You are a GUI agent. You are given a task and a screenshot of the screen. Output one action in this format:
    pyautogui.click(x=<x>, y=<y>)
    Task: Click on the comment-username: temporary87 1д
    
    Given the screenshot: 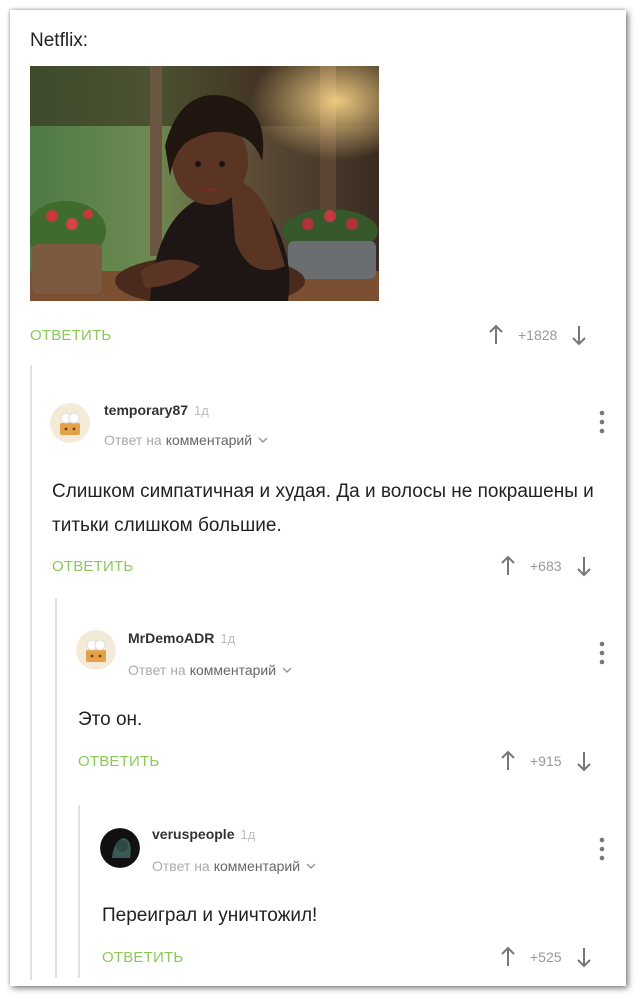 What is the action you would take?
    pyautogui.click(x=156, y=410)
    